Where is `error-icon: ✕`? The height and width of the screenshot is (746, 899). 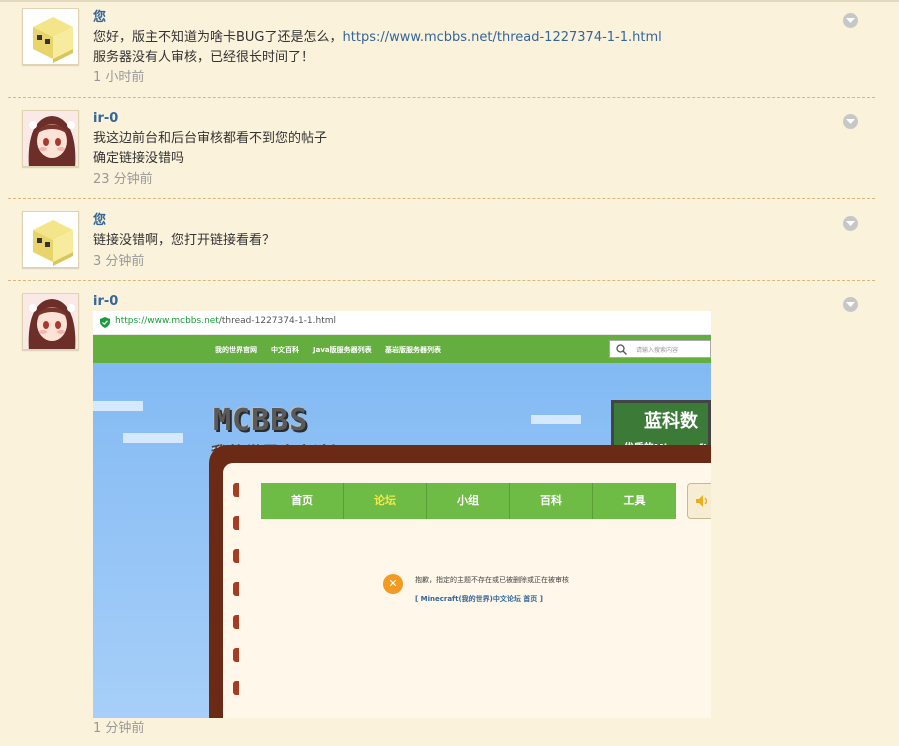 error-icon: ✕ is located at coordinates (393, 584).